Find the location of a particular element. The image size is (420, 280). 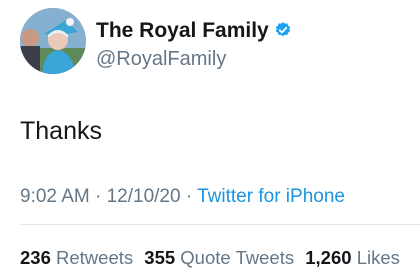

avatar-image is located at coordinates (53, 41).